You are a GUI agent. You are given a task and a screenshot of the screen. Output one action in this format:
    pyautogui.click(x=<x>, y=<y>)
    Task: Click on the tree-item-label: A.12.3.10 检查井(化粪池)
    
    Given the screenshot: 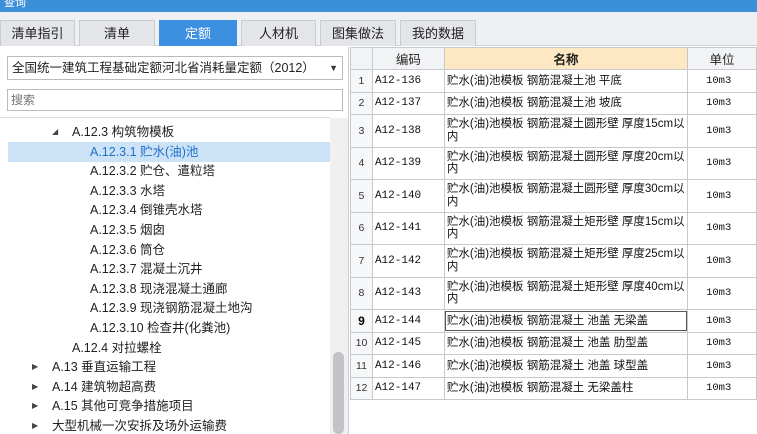 What is the action you would take?
    pyautogui.click(x=160, y=328)
    